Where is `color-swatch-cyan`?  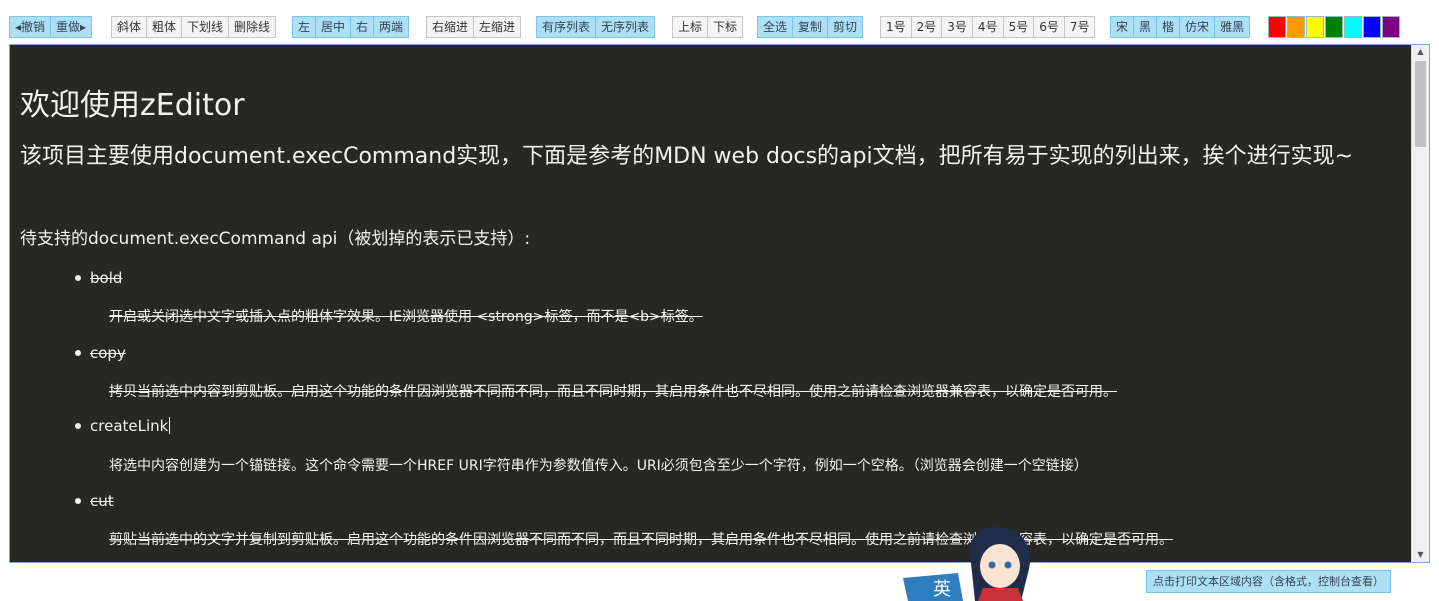 color-swatch-cyan is located at coordinates (1353, 27).